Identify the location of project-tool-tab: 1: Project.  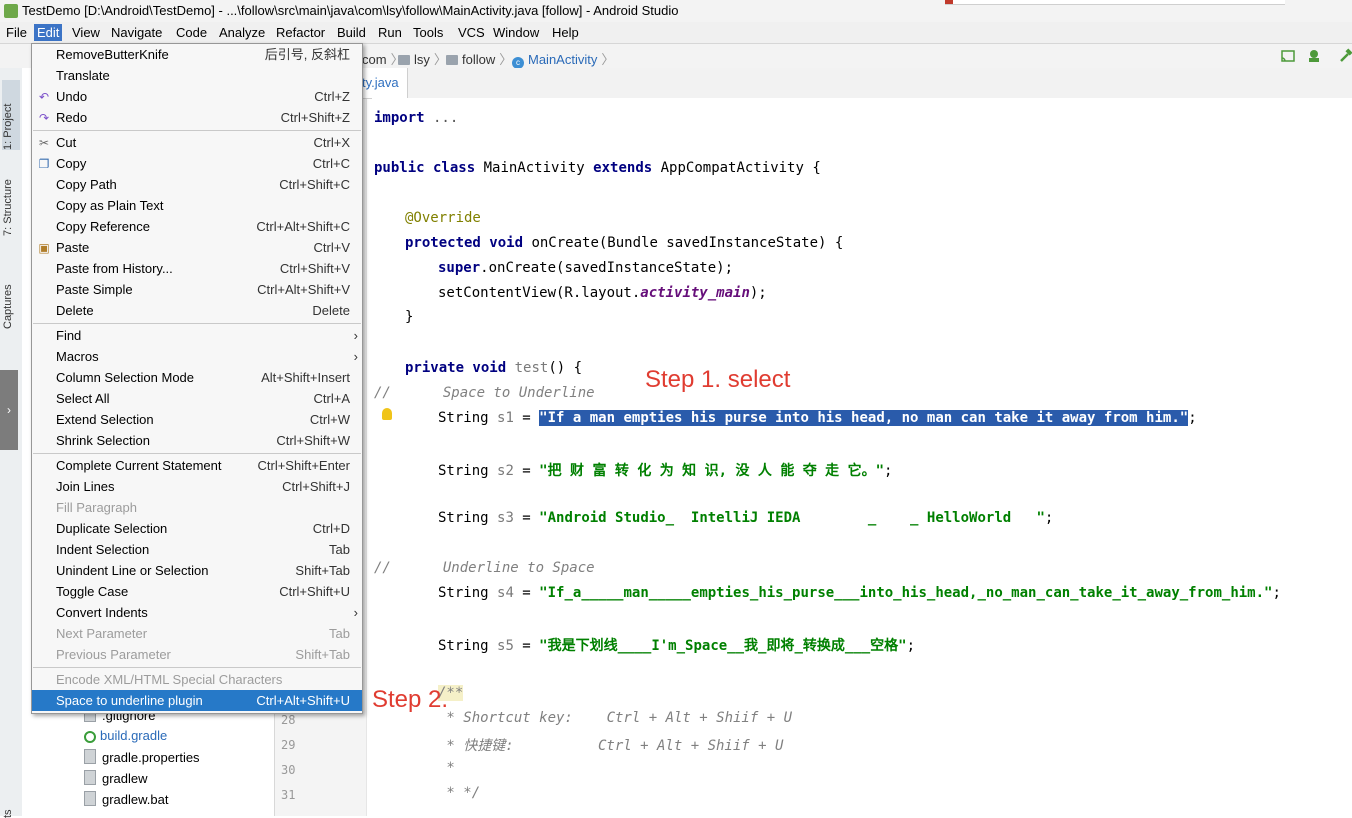
(11, 115).